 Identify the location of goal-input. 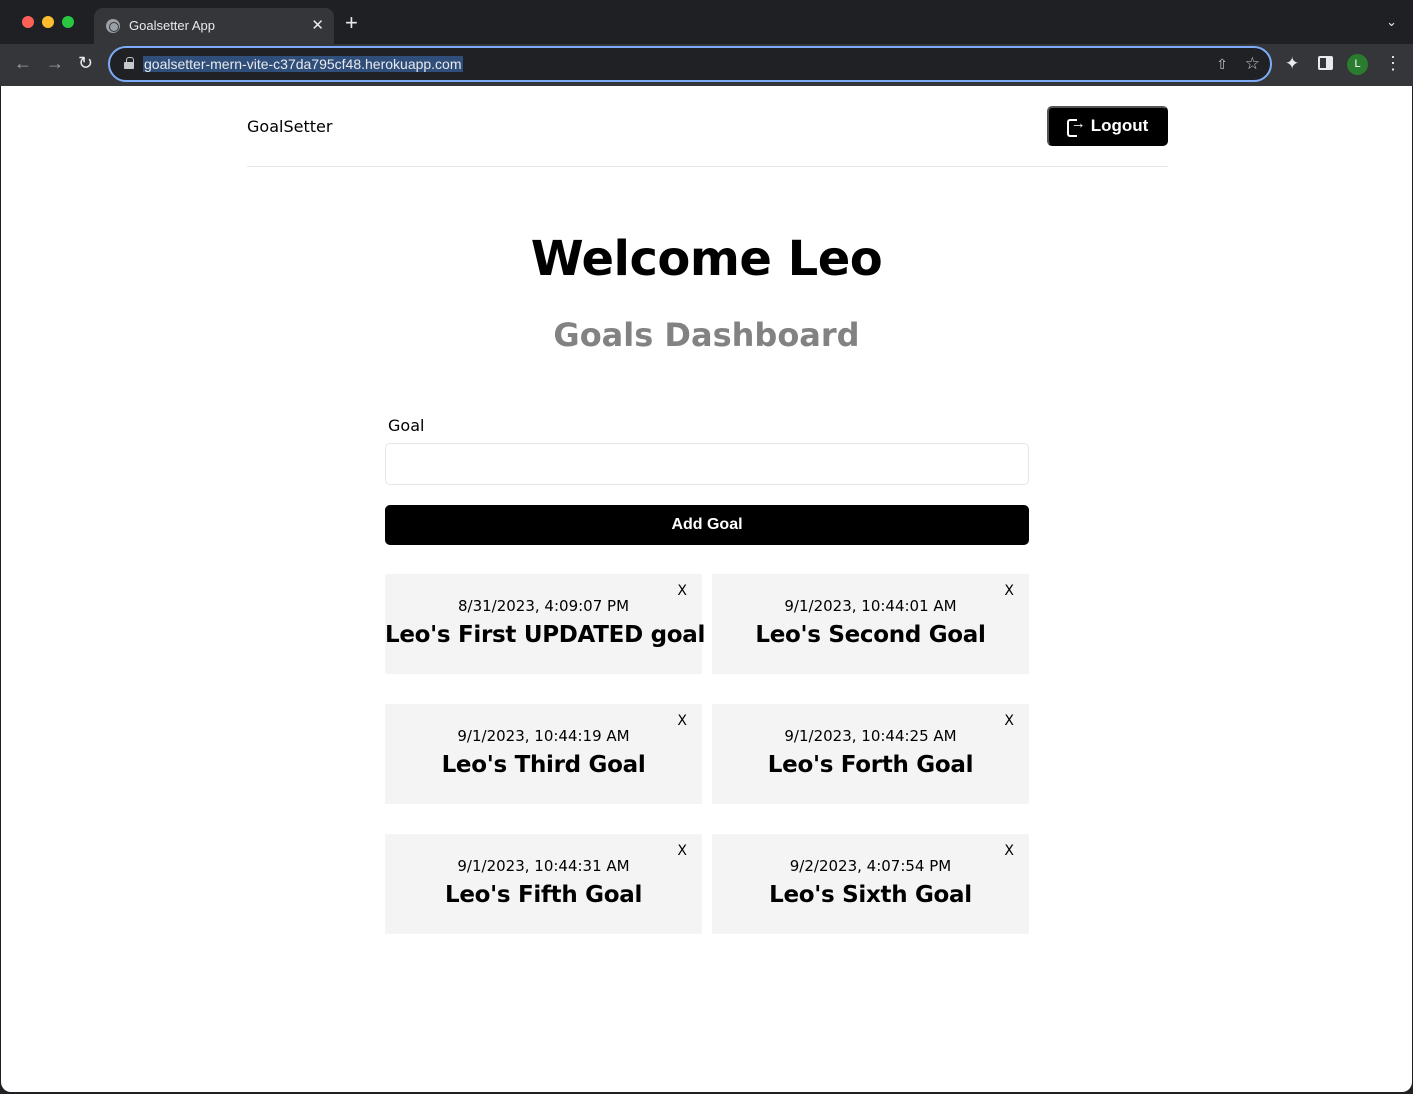
(707, 464).